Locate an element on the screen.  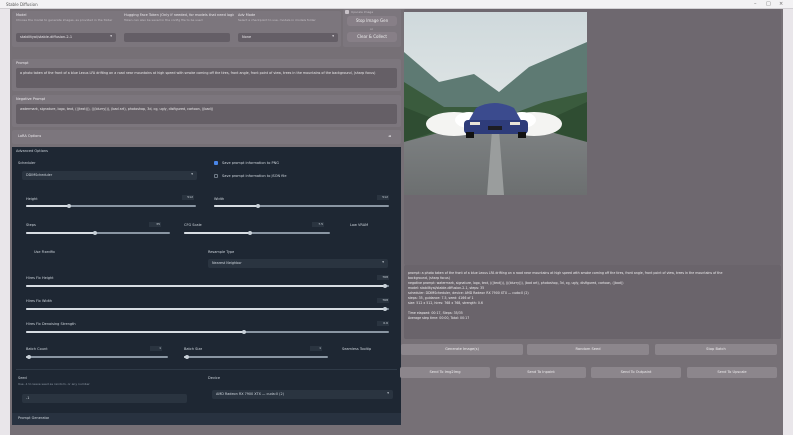
resample-type-label: Resample Type is located at coordinates (221, 252).